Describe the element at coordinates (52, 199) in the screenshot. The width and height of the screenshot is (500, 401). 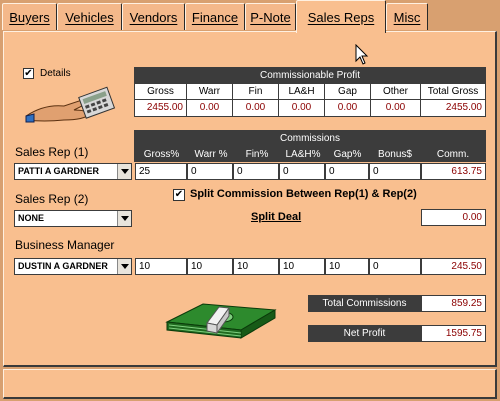
I see `sales-rep-2-label: Sales Rep (2)` at that location.